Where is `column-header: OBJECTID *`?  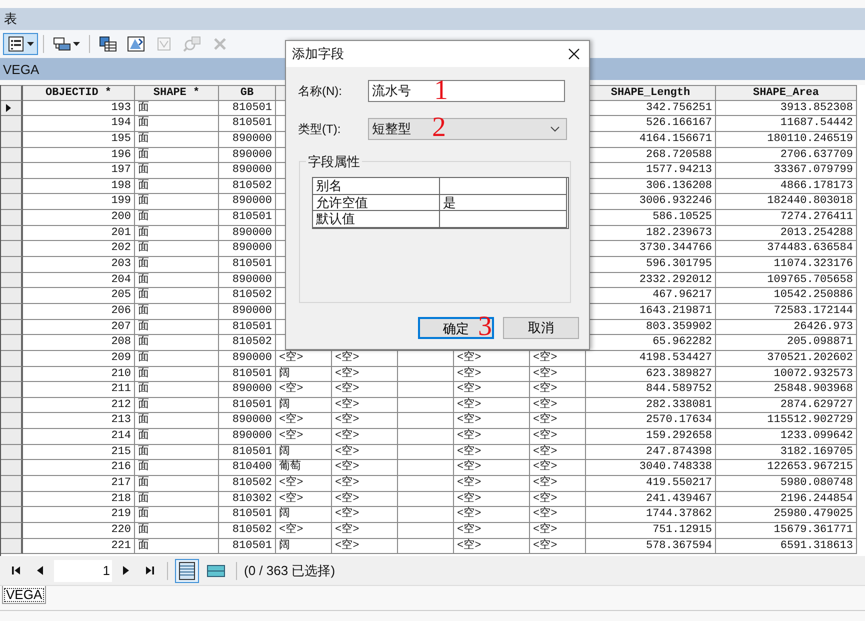
column-header: OBJECTID * is located at coordinates (79, 93).